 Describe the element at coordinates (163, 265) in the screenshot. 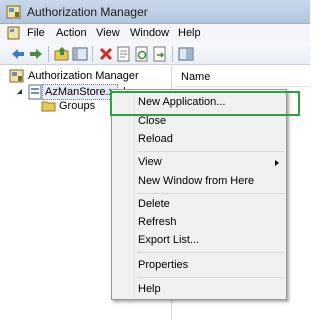

I see `menu-item-properties: Properties` at that location.